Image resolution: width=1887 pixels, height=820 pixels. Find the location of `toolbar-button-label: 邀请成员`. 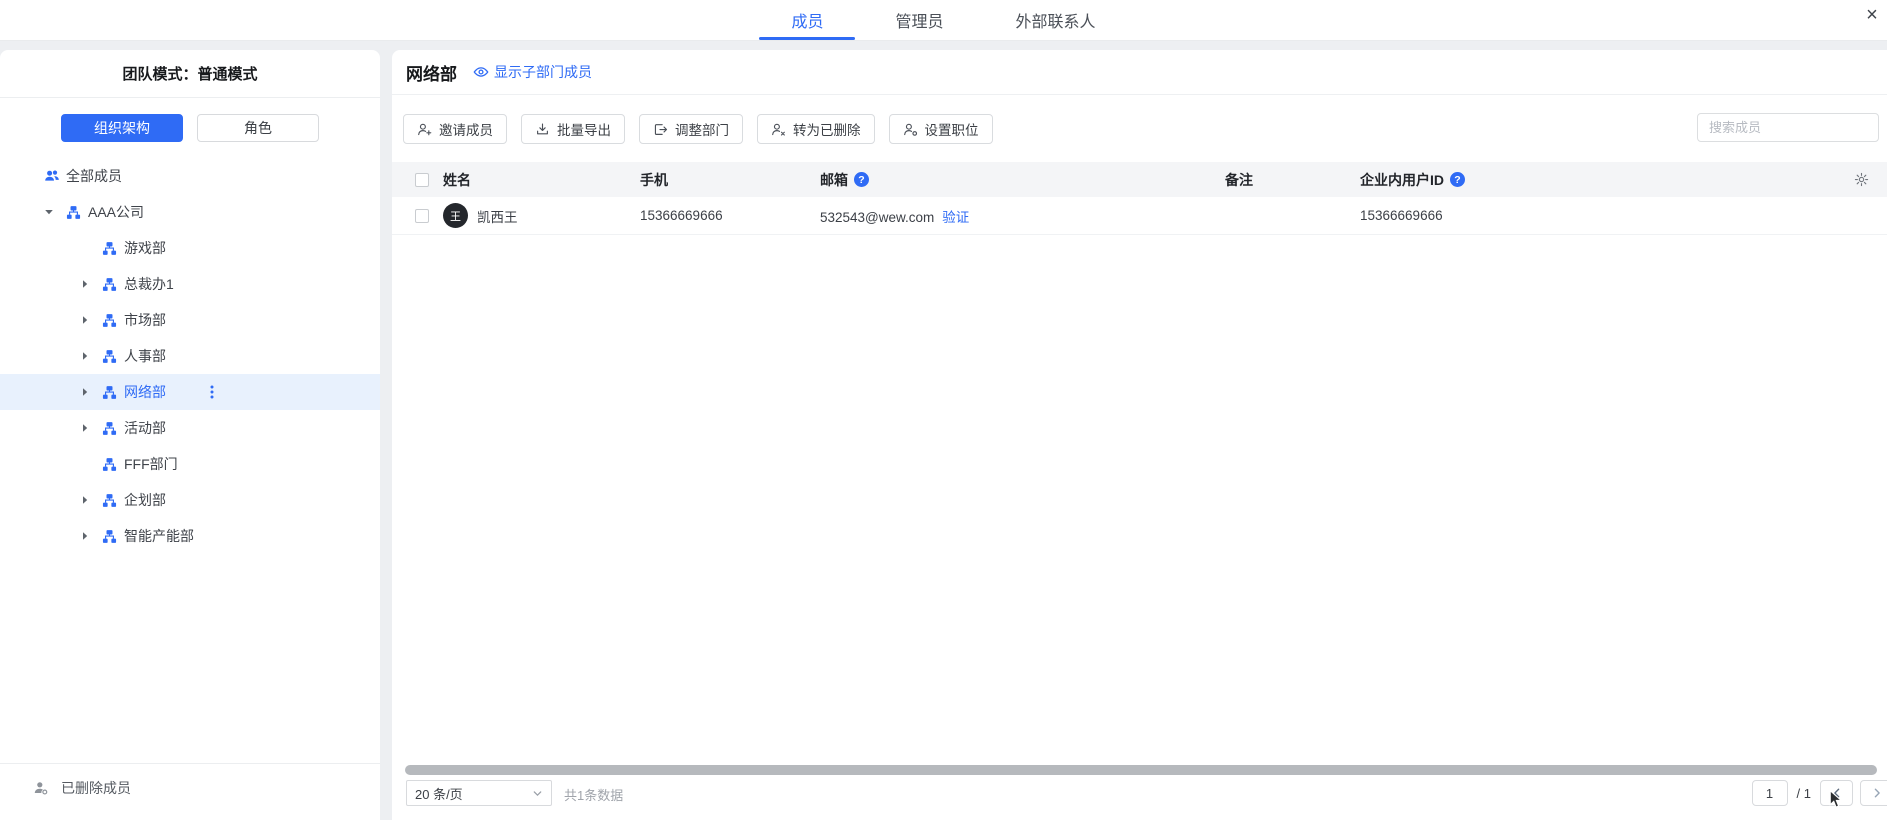

toolbar-button-label: 邀请成员 is located at coordinates (466, 130).